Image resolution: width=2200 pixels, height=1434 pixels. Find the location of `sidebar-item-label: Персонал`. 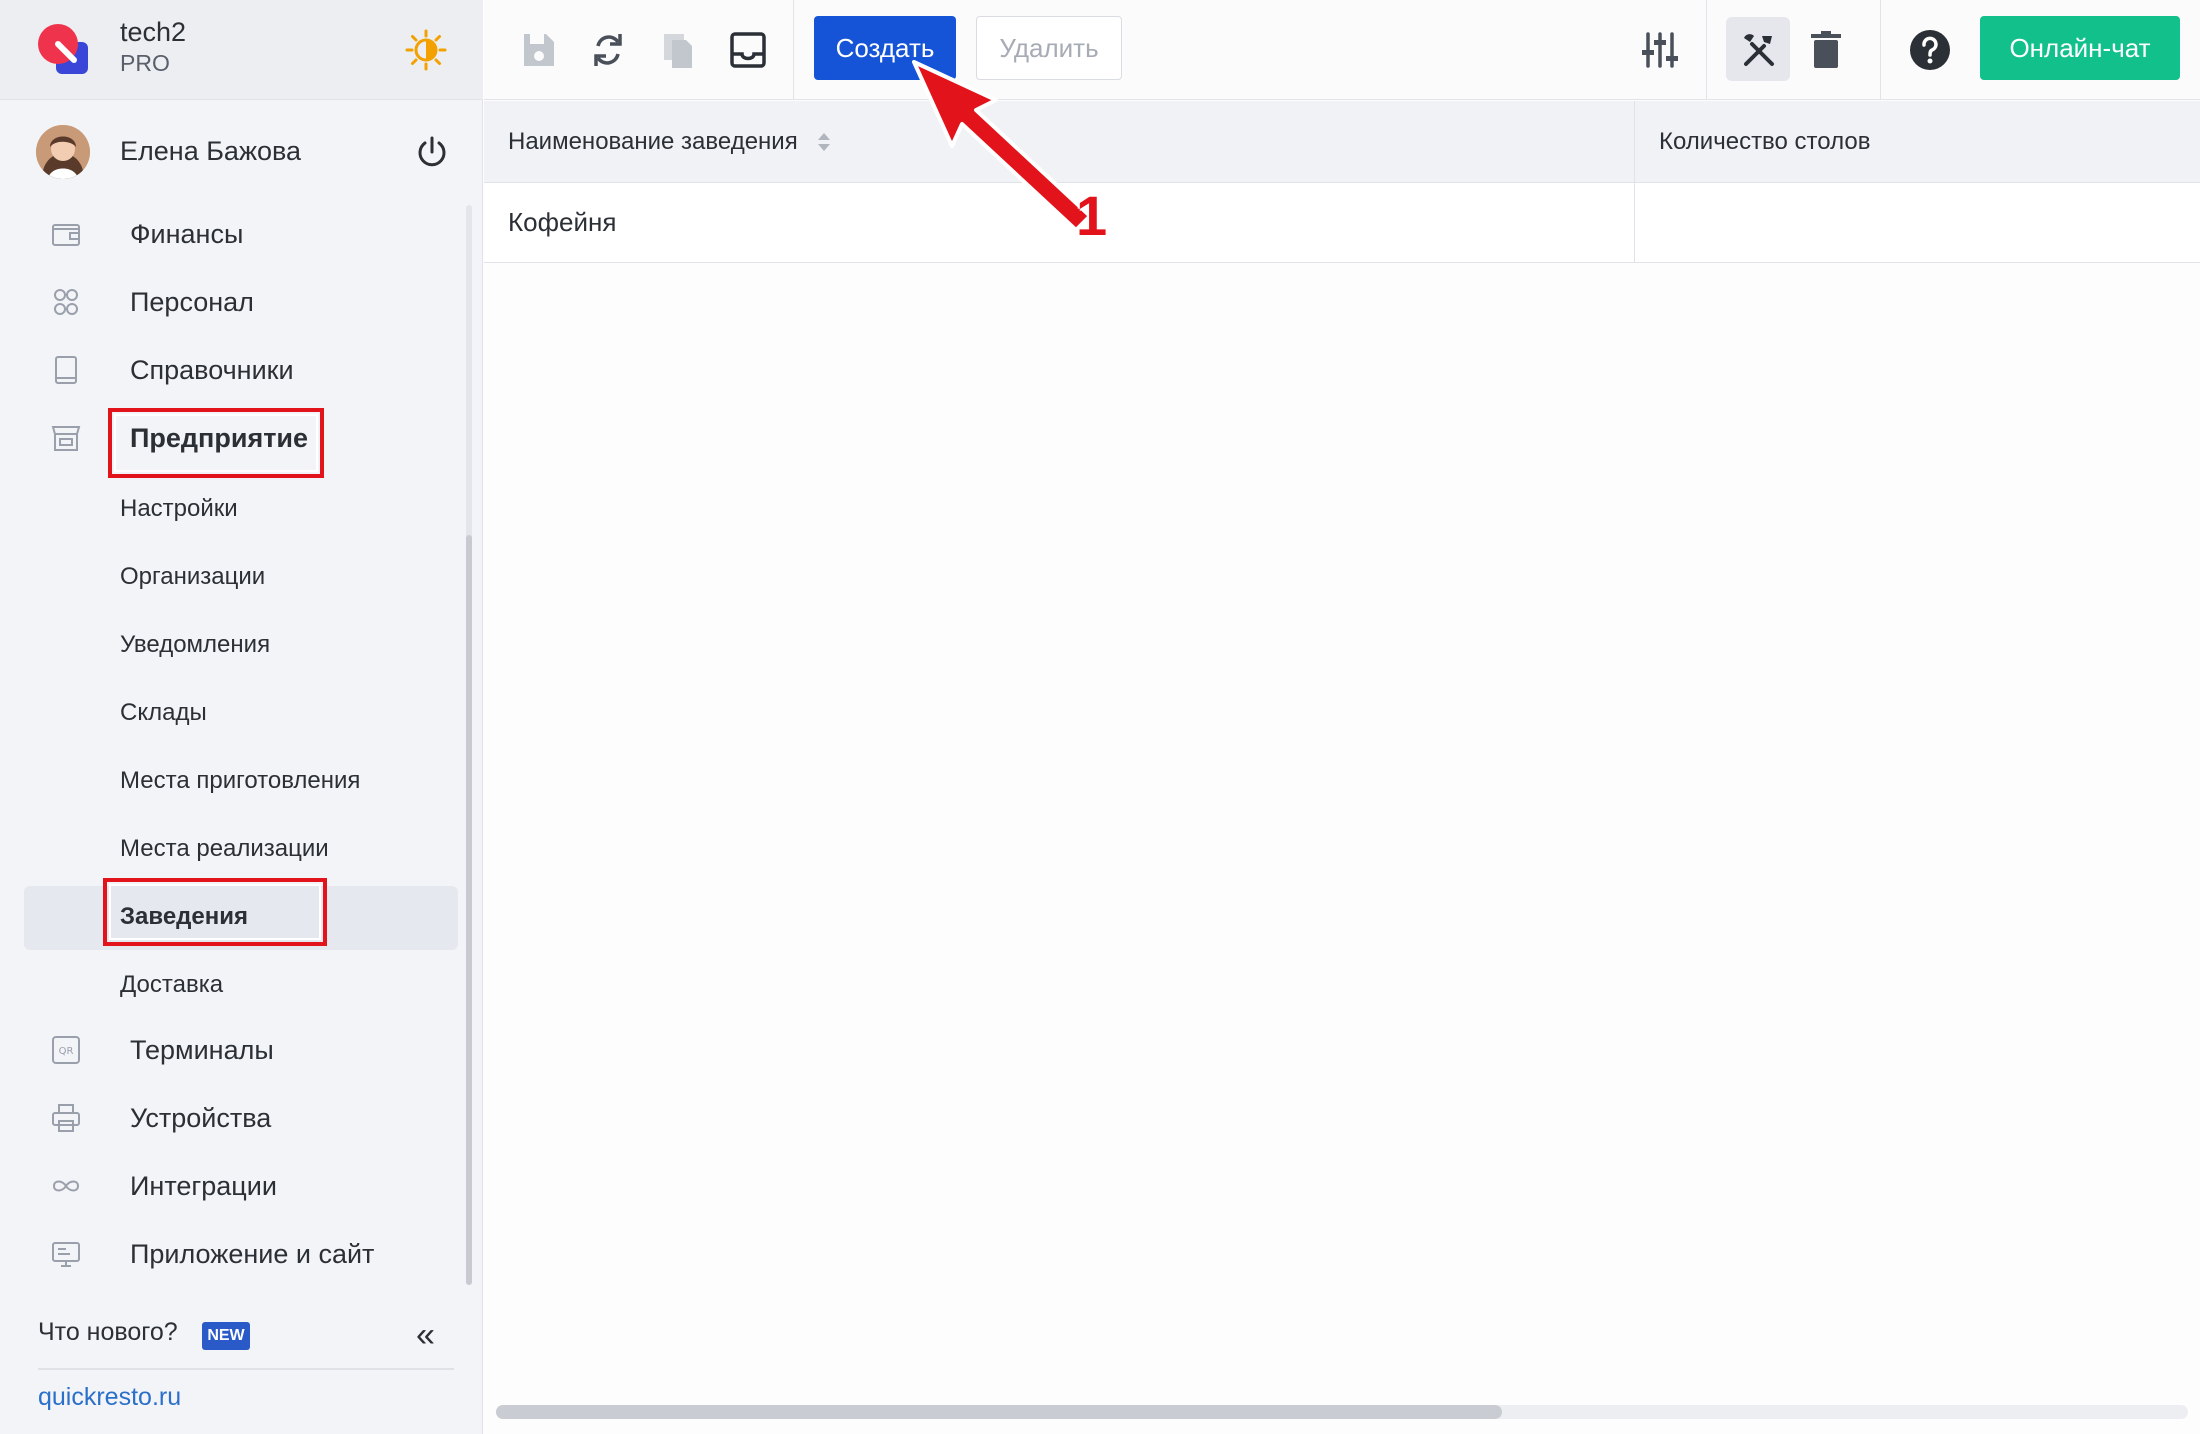

sidebar-item-label: Персонал is located at coordinates (192, 302).